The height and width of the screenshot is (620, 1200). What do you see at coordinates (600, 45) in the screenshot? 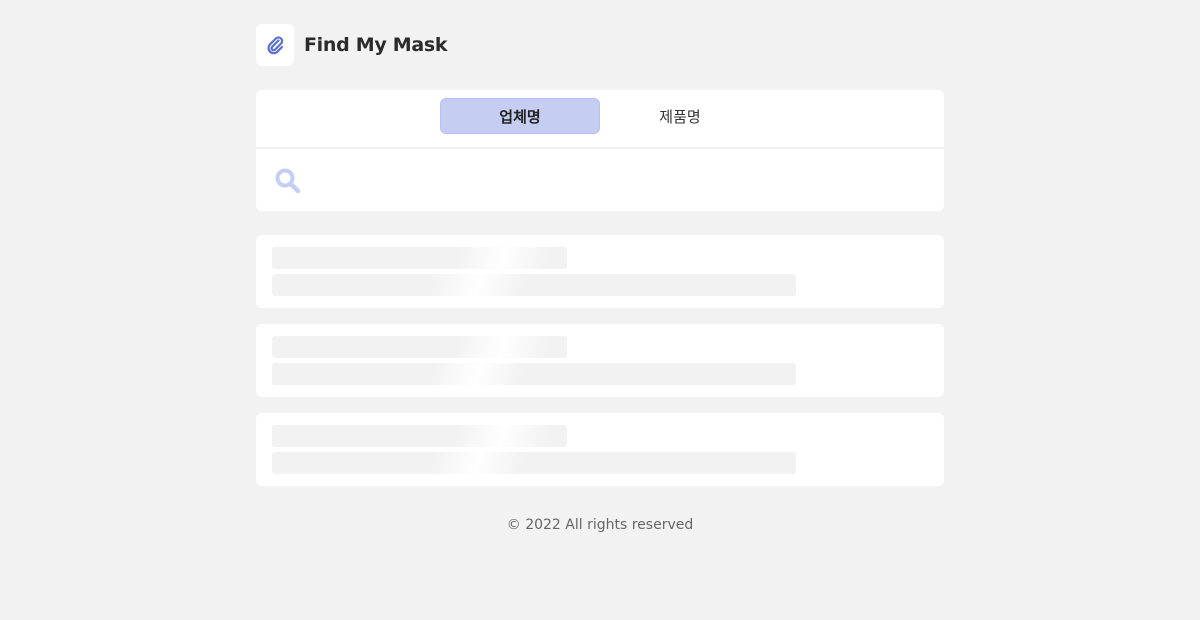
I see `app-header: Find My Mask` at bounding box center [600, 45].